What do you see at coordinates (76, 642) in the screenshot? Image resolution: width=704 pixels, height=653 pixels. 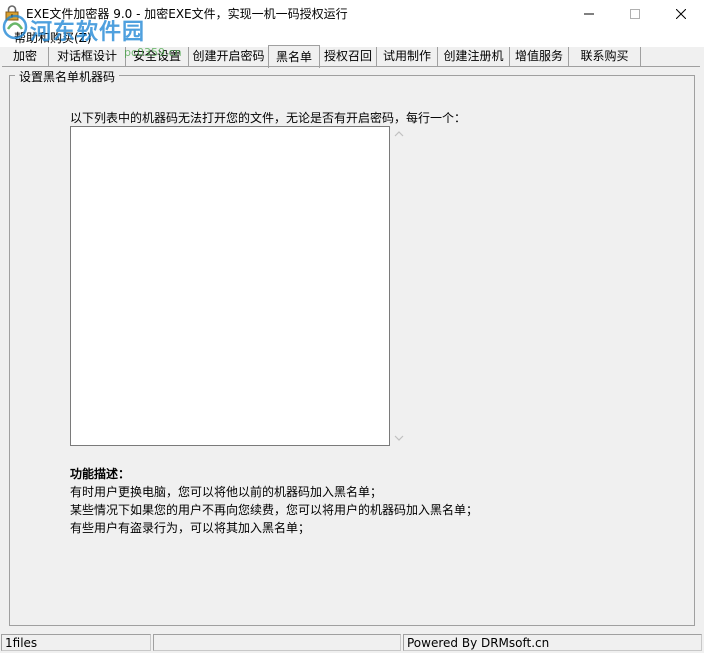 I see `status-files-count: 1files` at bounding box center [76, 642].